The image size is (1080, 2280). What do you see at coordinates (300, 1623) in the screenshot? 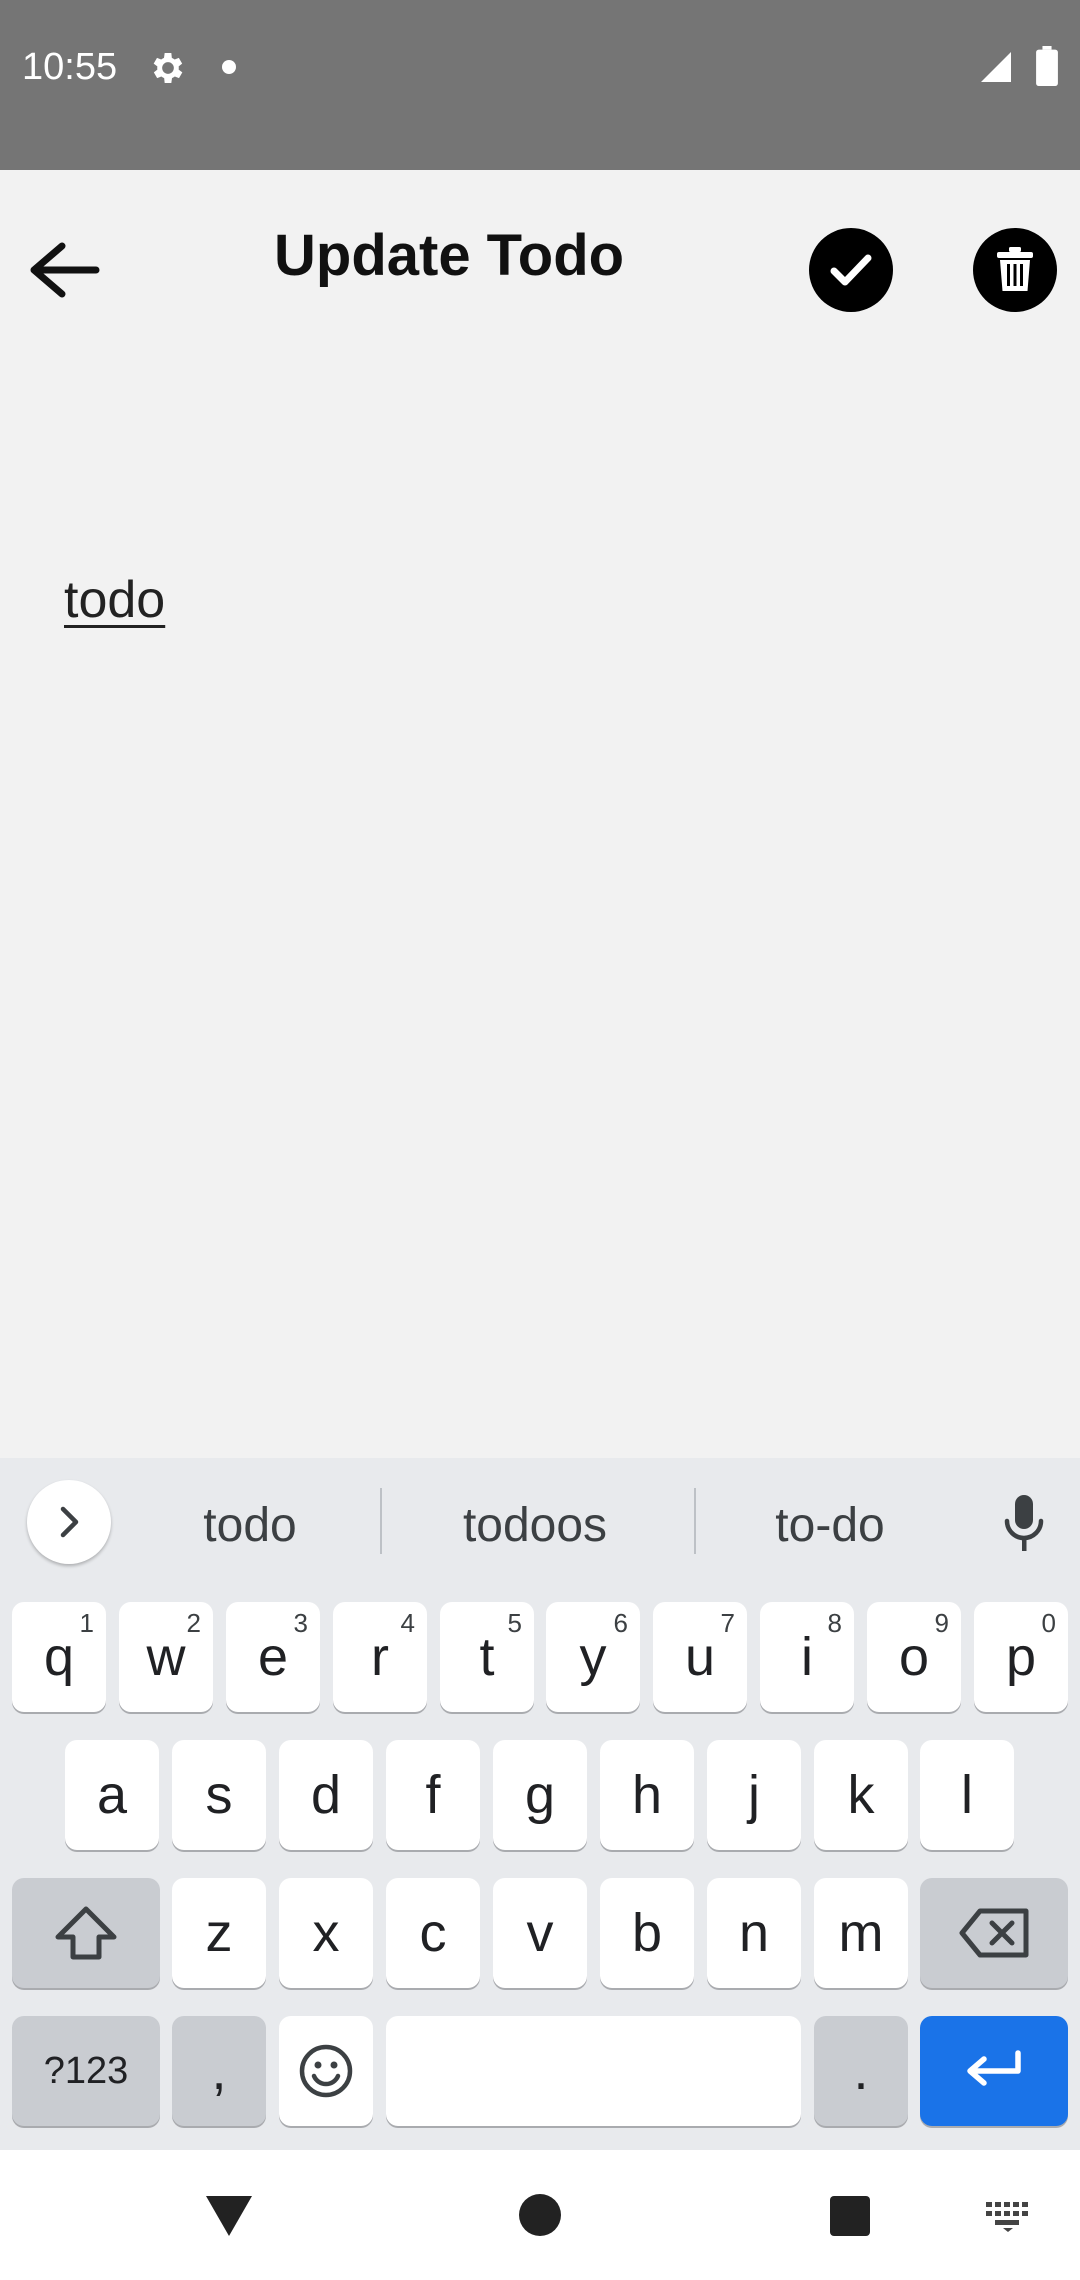
I see `key-hint: 3` at bounding box center [300, 1623].